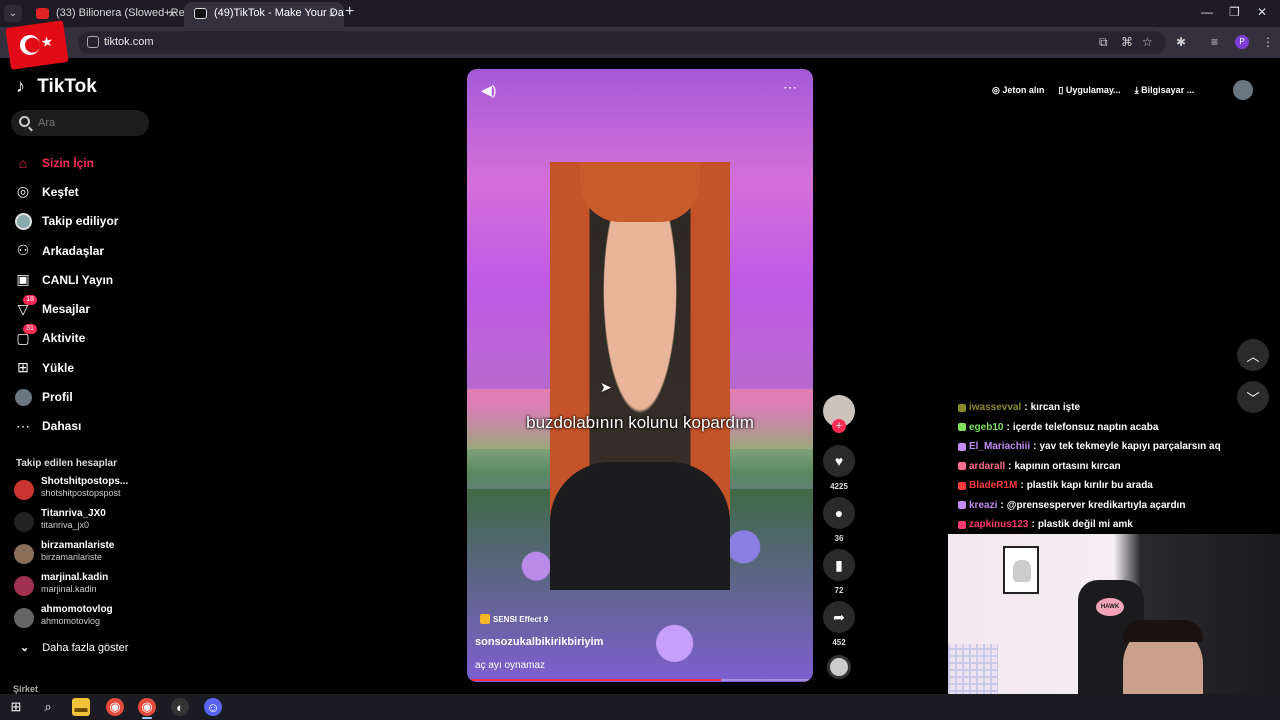  Describe the element at coordinates (839, 461) in the screenshot. I see `like-button: ♥` at that location.